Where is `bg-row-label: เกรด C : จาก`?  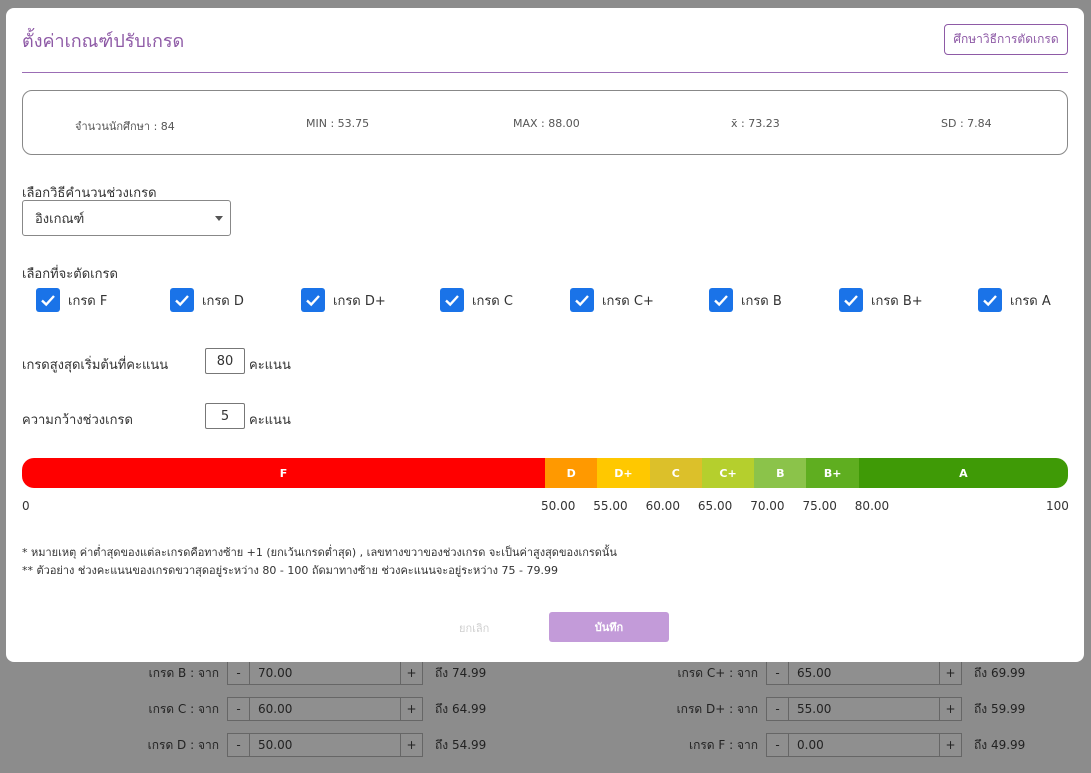 bg-row-label: เกรด C : จาก is located at coordinates (183, 708).